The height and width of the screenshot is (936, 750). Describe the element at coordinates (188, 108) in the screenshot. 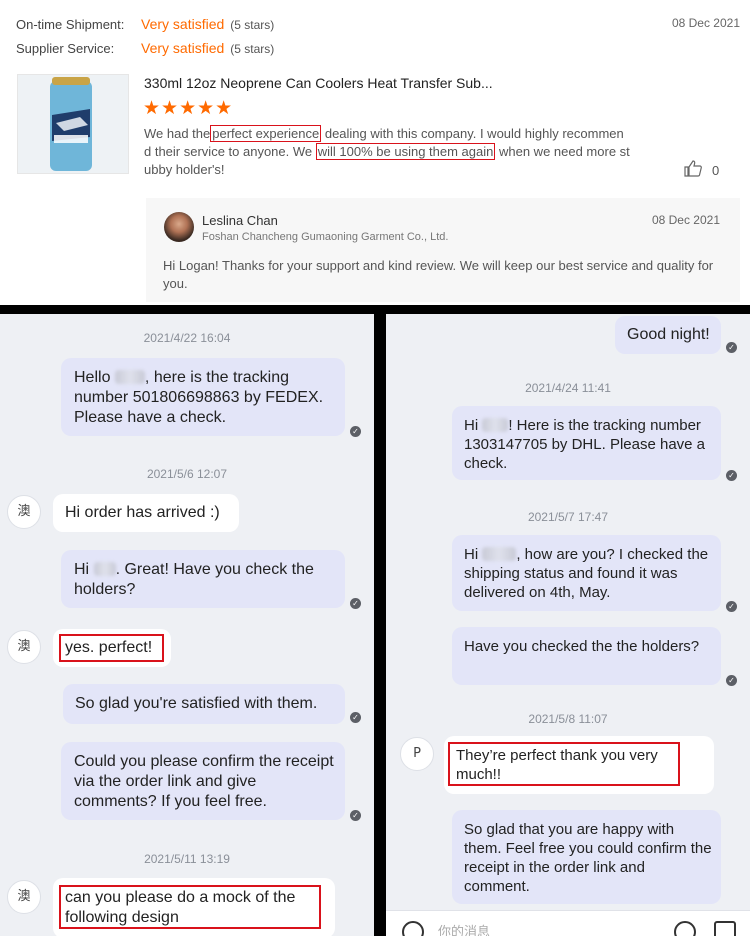

I see `star-rating: ★★★★★` at that location.